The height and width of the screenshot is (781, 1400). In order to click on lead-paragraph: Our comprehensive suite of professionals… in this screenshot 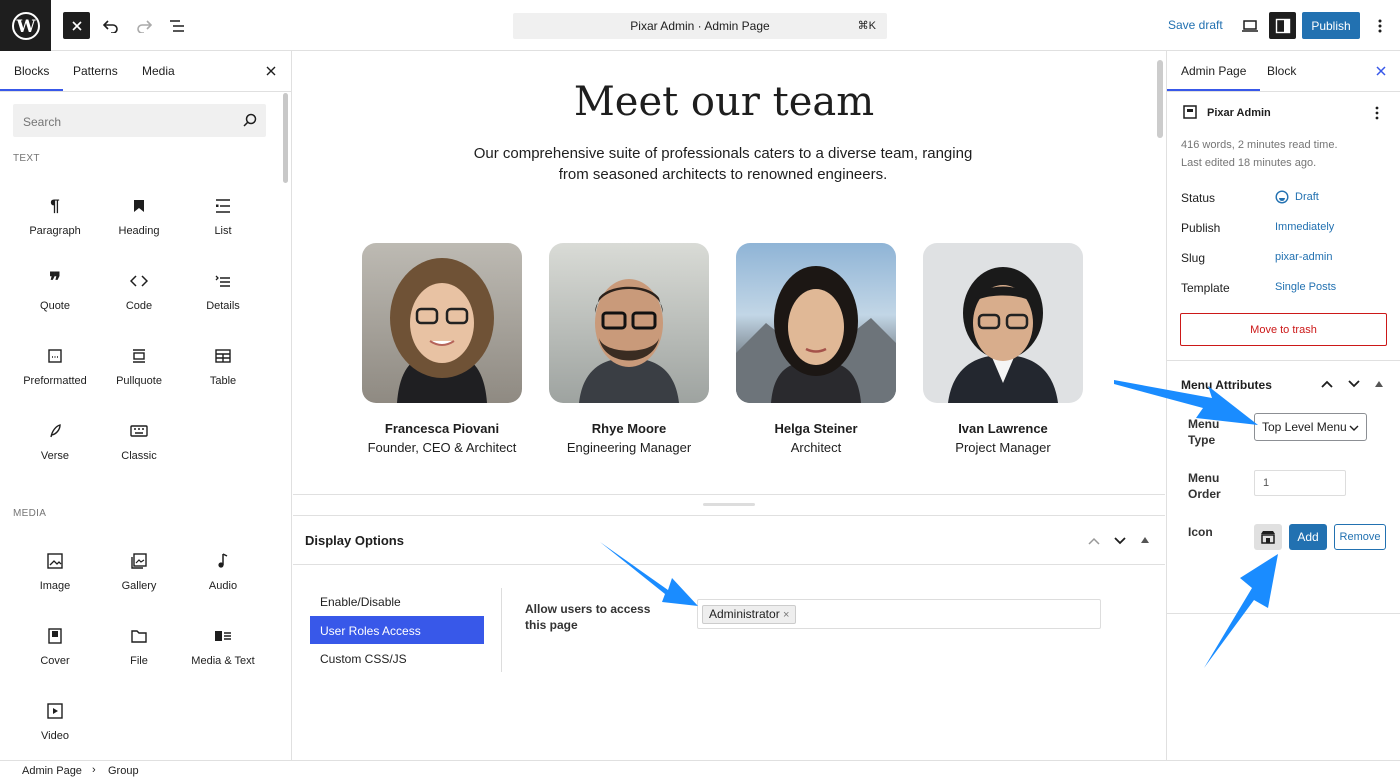, I will do `click(723, 164)`.